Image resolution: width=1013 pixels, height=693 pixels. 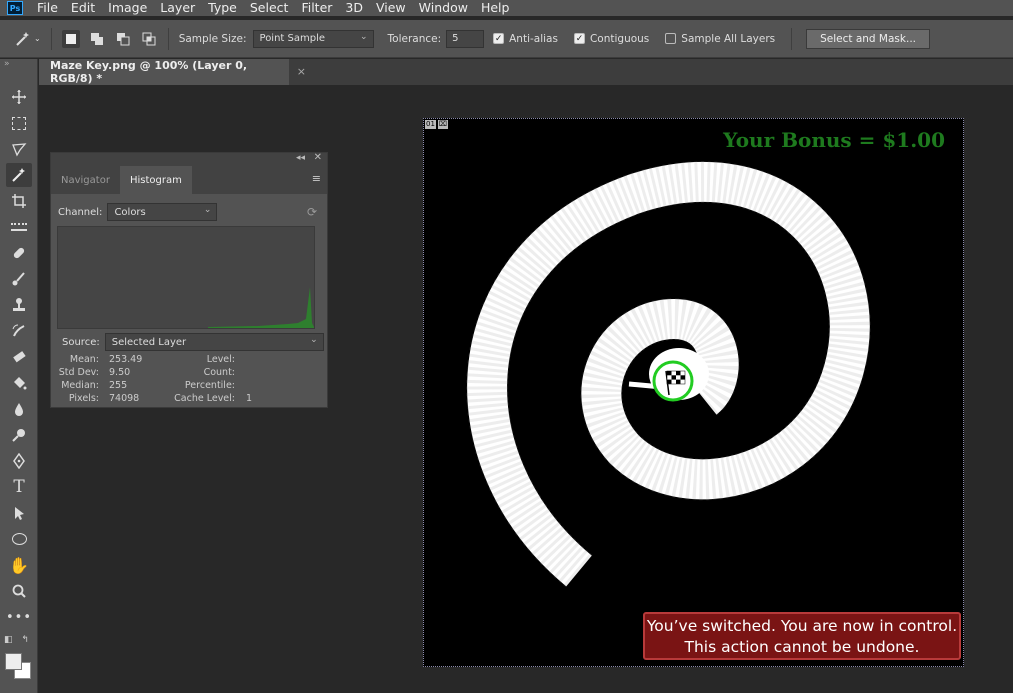 I want to click on menu-file: File, so click(x=47, y=8).